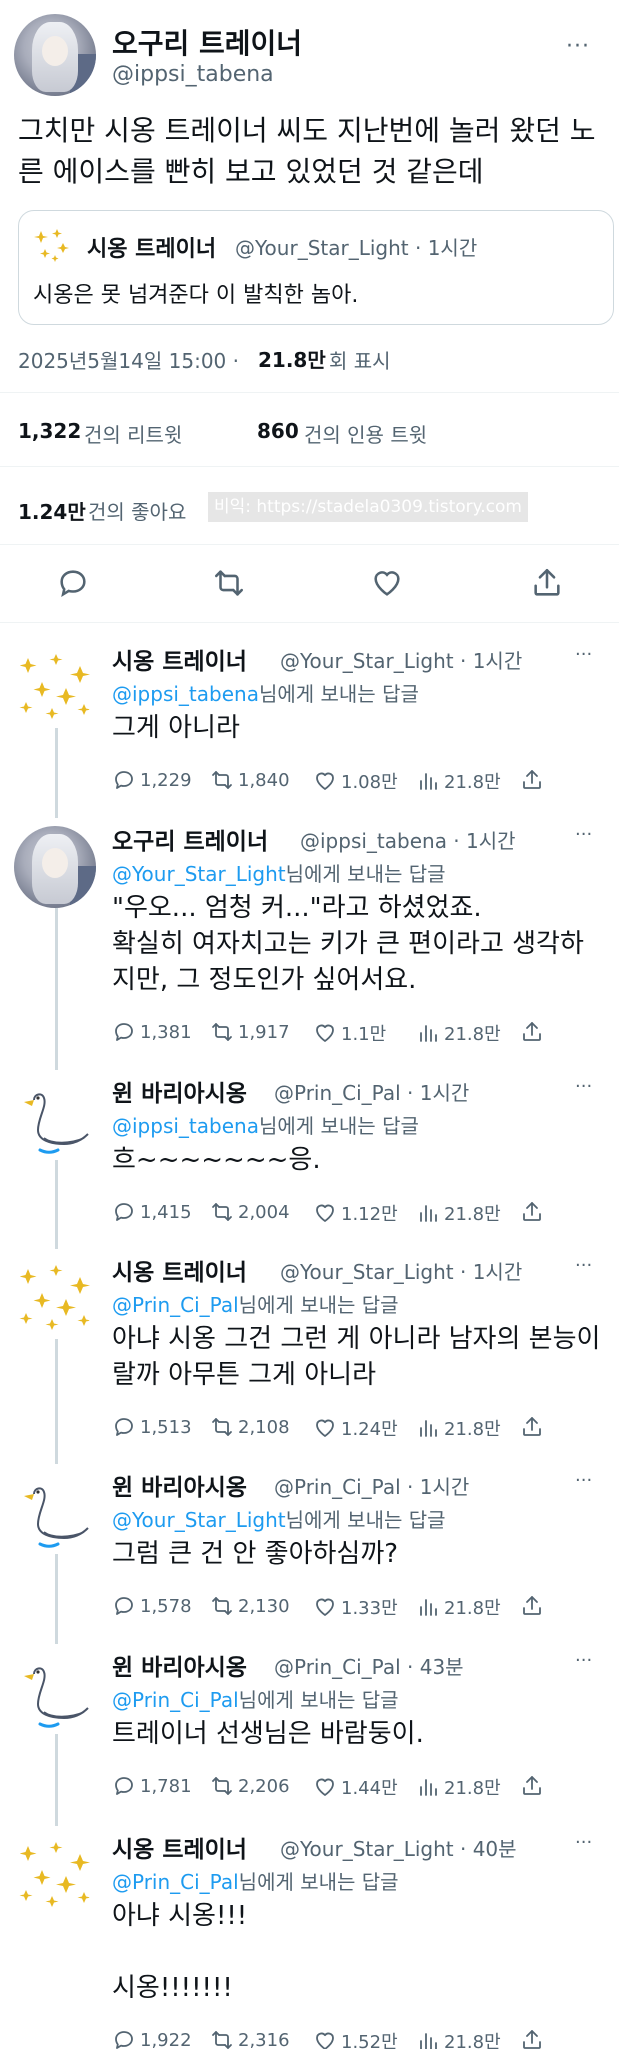  Describe the element at coordinates (369, 782) in the screenshot. I see `likes-count: 1.08만` at that location.